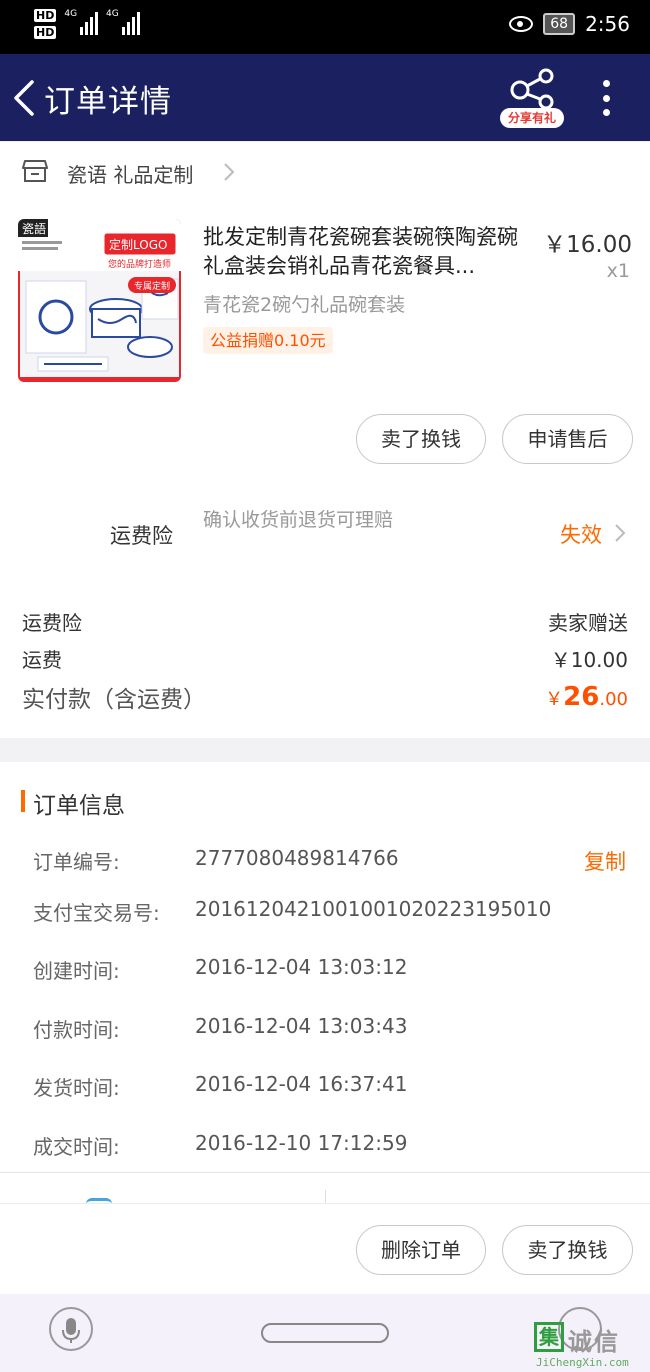  Describe the element at coordinates (112, 14) in the screenshot. I see `network-label-2: 4G` at that location.